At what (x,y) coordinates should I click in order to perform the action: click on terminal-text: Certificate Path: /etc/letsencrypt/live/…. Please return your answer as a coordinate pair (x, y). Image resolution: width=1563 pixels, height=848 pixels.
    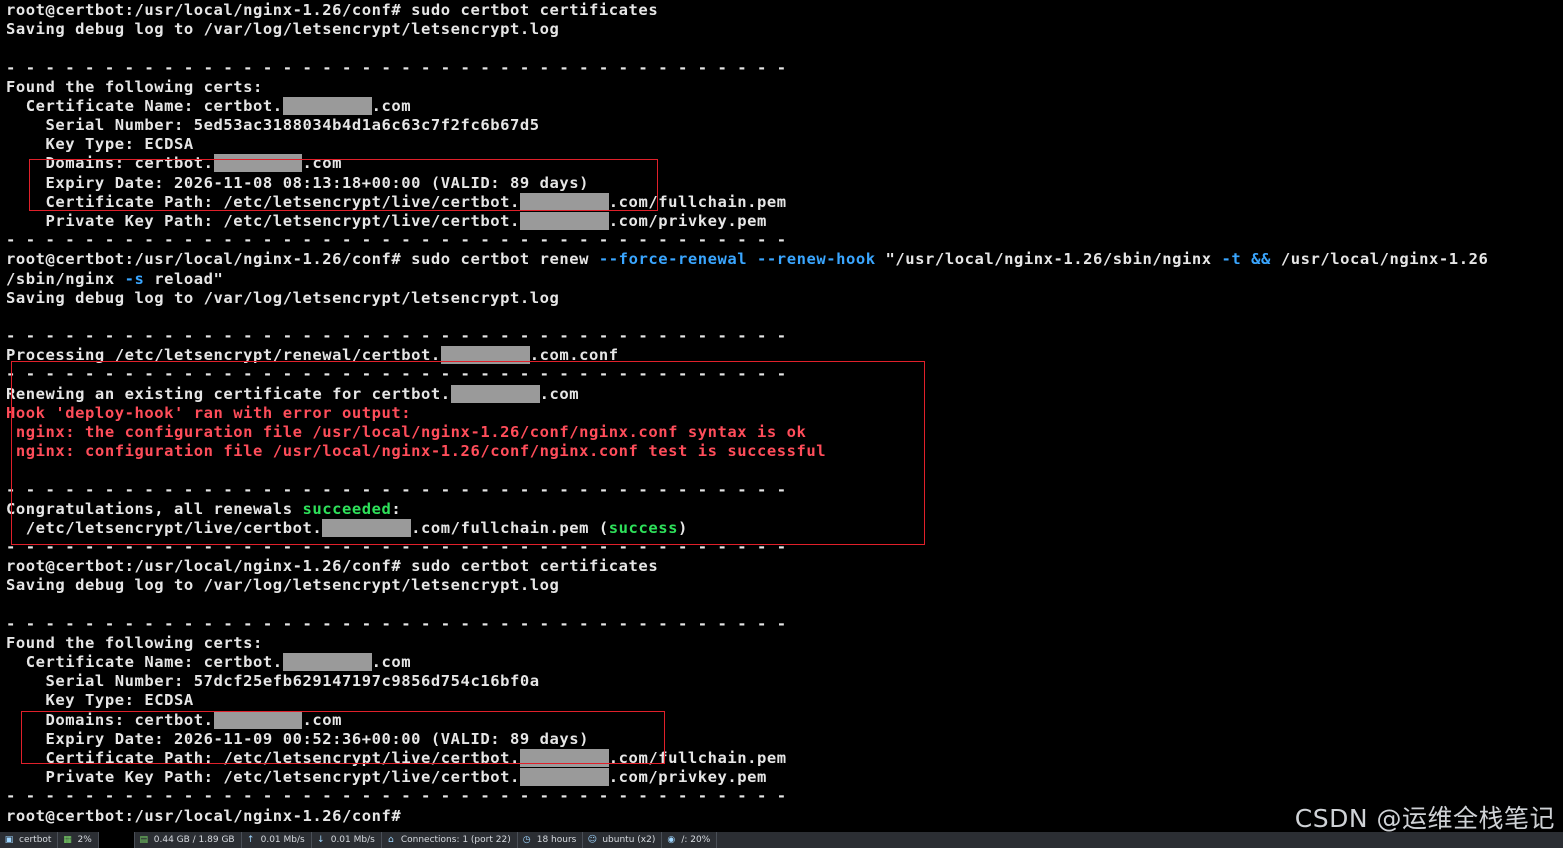
    Looking at the image, I should click on (263, 201).